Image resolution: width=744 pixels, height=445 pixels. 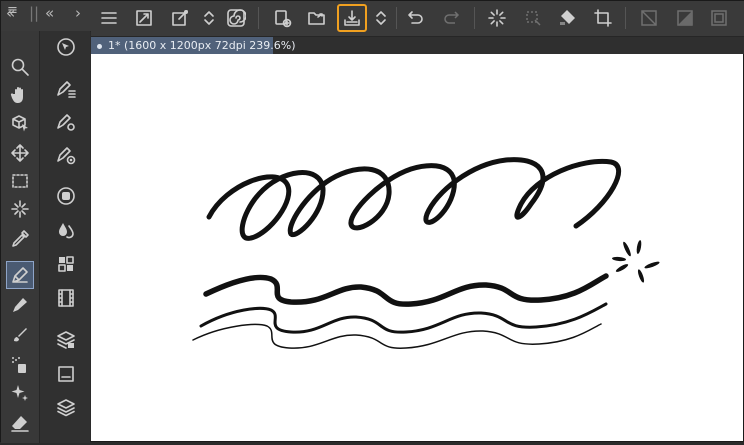 I want to click on clear-layer-icon, so click(x=649, y=18).